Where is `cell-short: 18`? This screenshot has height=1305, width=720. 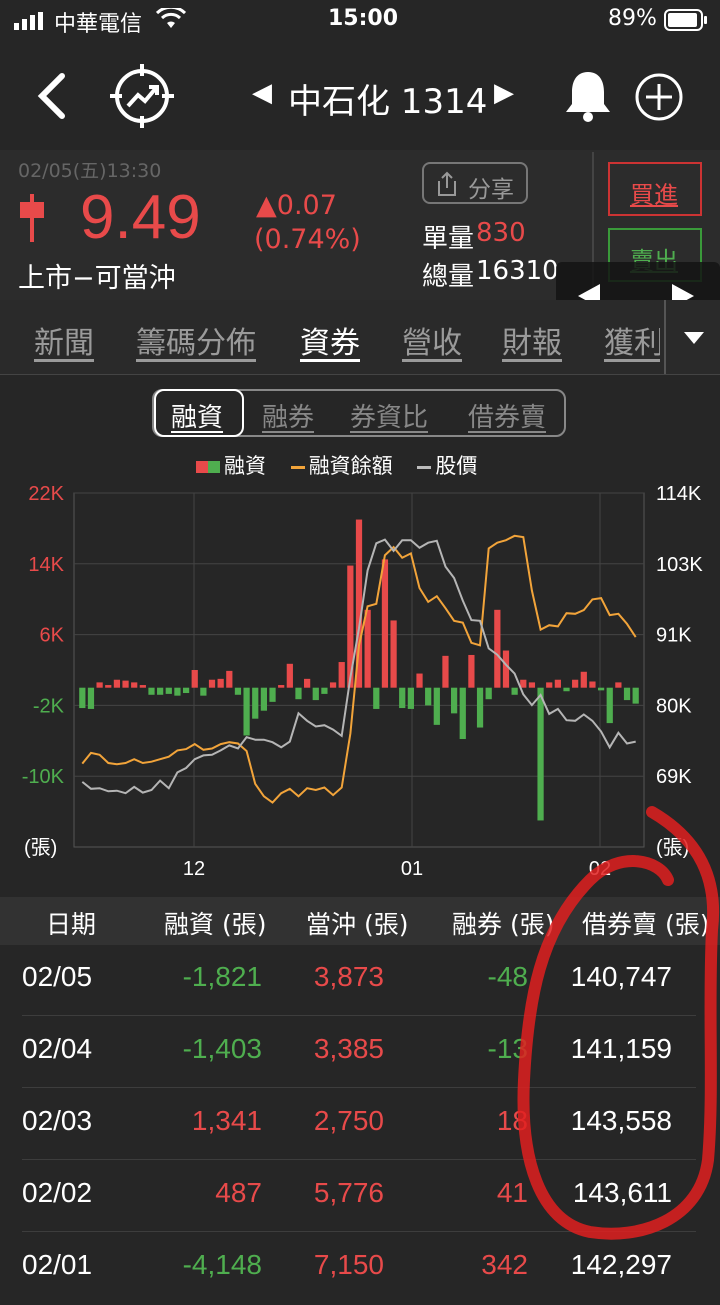
cell-short: 18 is located at coordinates (512, 1120).